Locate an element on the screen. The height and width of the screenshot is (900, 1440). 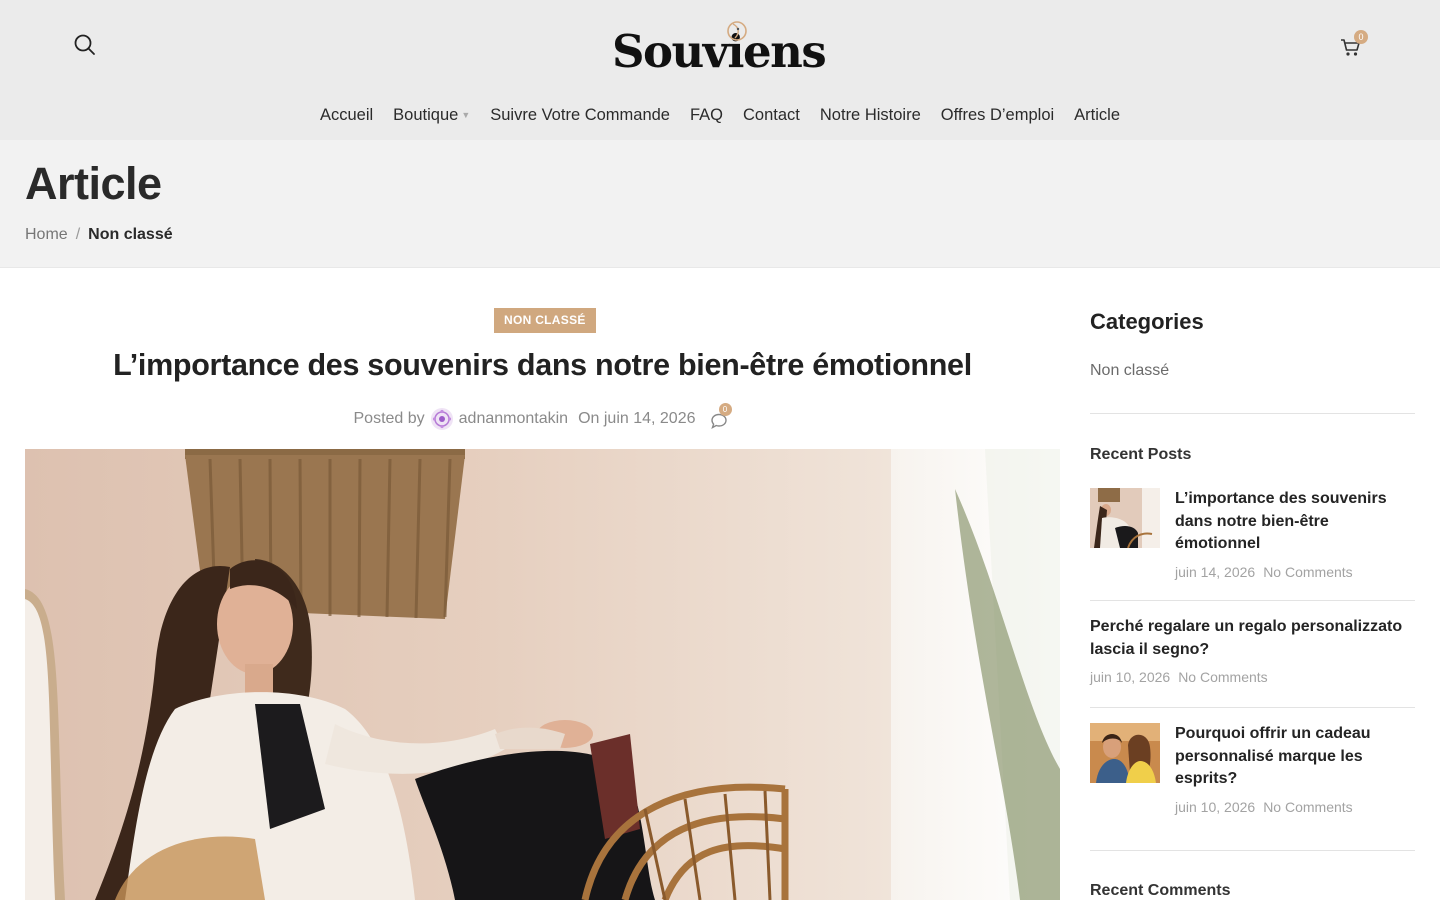
page-title: Article is located at coordinates (93, 183).